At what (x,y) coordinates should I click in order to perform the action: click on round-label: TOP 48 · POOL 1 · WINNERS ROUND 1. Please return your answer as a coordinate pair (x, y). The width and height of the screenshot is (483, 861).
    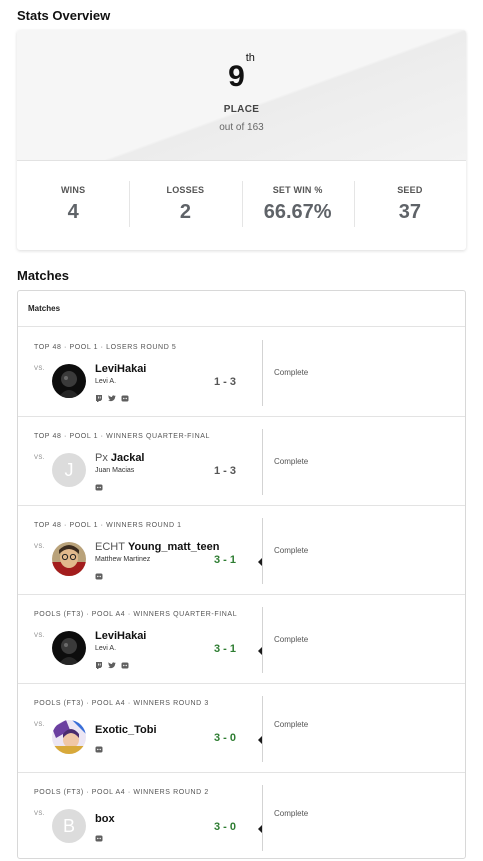
    Looking at the image, I should click on (108, 525).